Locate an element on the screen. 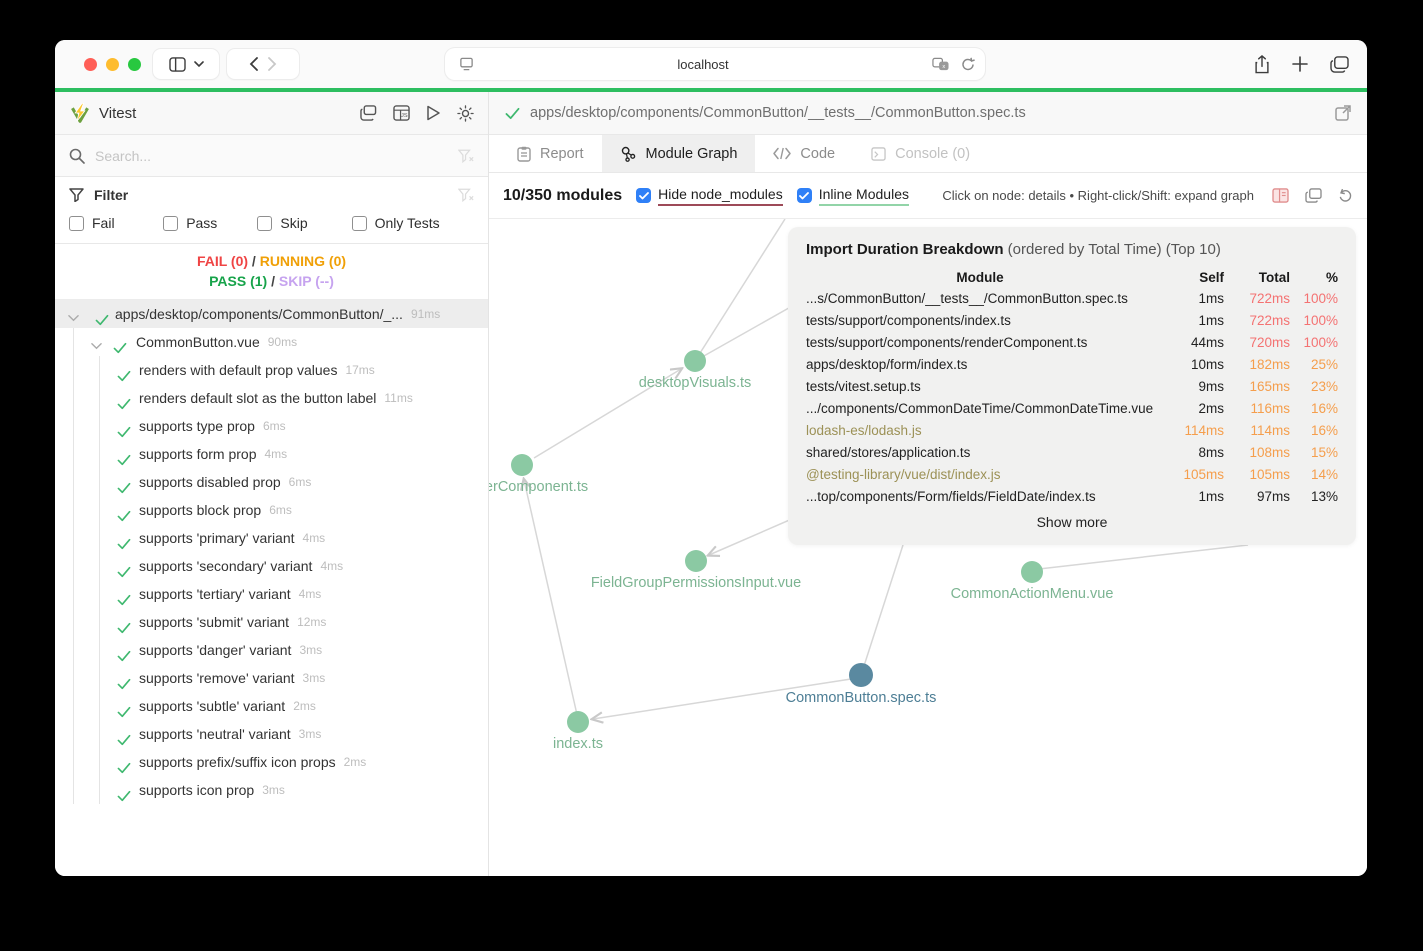 This screenshot has height=951, width=1423. test-row: supports prefix/suffix icon props 2ms is located at coordinates (271, 762).